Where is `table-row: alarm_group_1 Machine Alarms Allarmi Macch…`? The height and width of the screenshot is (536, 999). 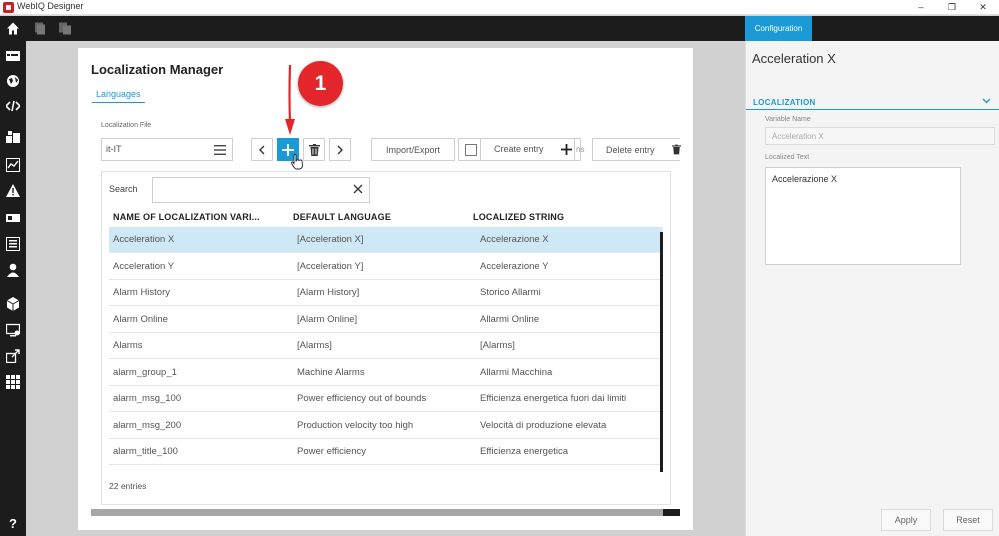
table-row: alarm_group_1 Machine Alarms Allarmi Macch… is located at coordinates (385, 373).